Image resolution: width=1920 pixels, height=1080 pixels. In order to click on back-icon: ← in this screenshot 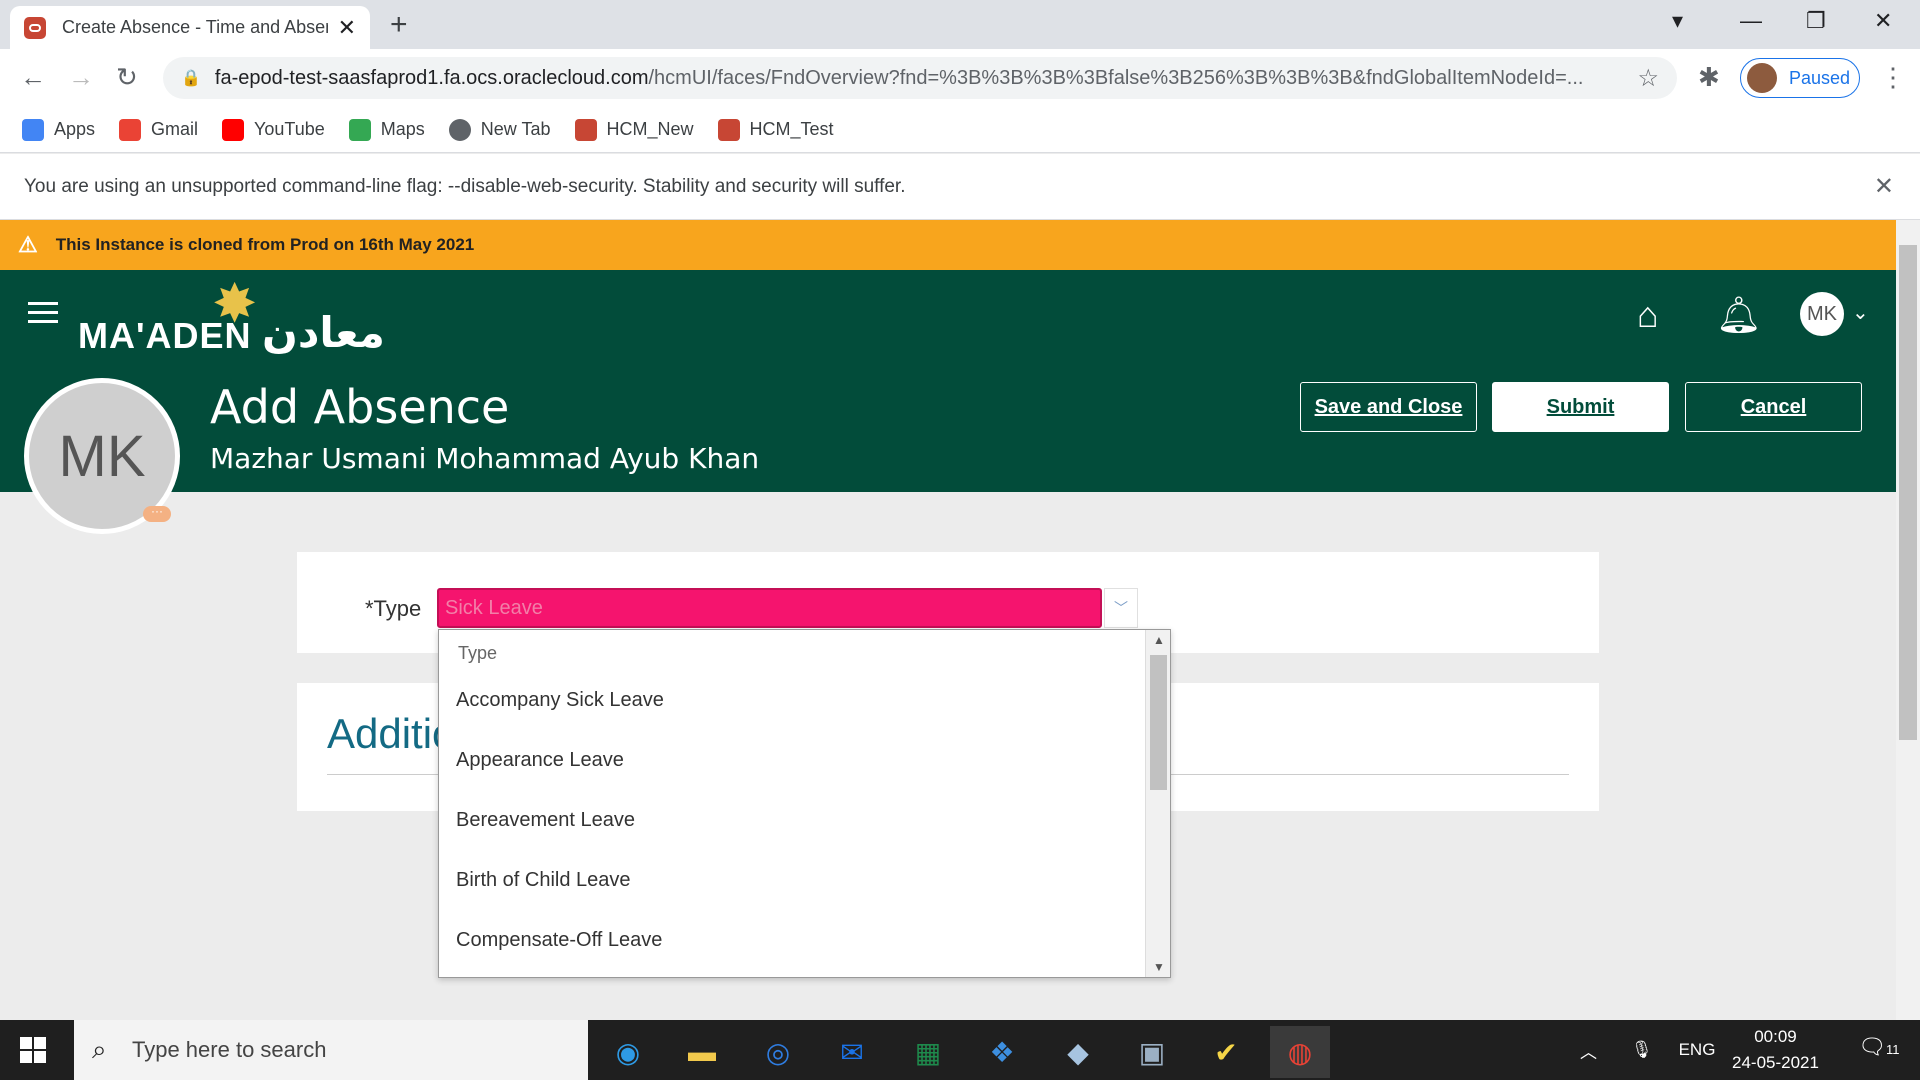, I will do `click(33, 77)`.